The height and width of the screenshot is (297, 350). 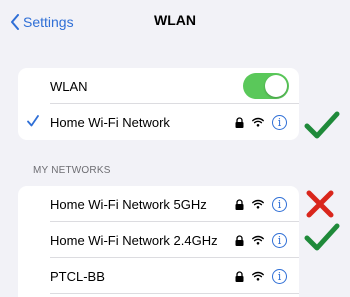 What do you see at coordinates (158, 86) in the screenshot?
I see `wlan-toggle-row: WLAN` at bounding box center [158, 86].